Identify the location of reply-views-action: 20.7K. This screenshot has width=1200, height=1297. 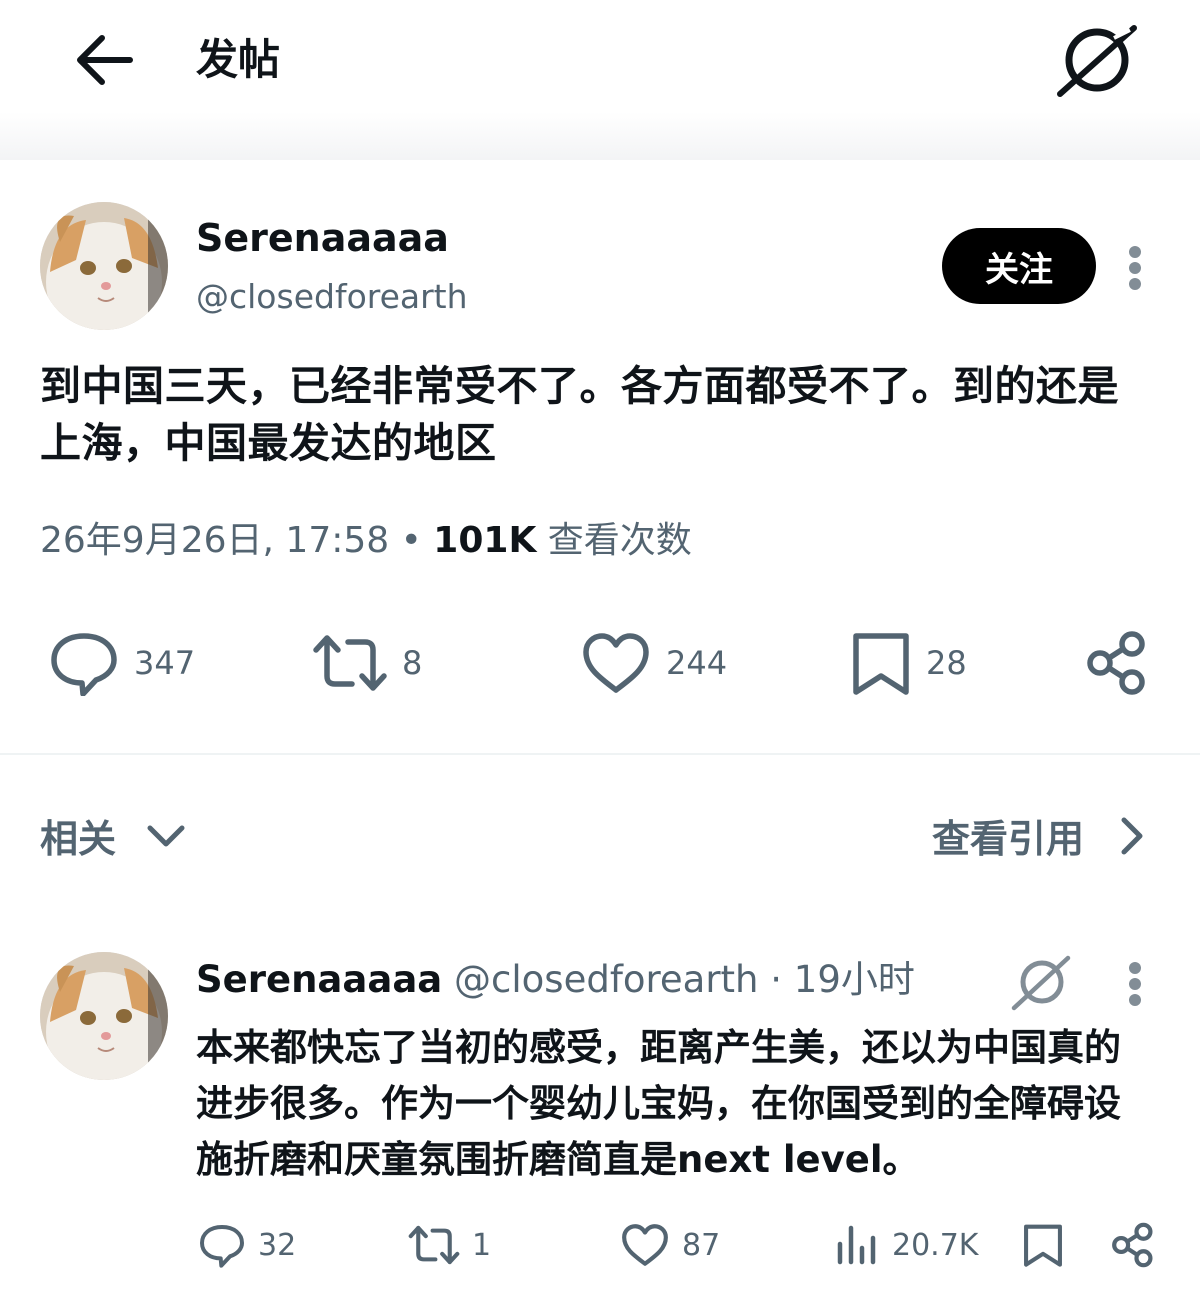
(906, 1245).